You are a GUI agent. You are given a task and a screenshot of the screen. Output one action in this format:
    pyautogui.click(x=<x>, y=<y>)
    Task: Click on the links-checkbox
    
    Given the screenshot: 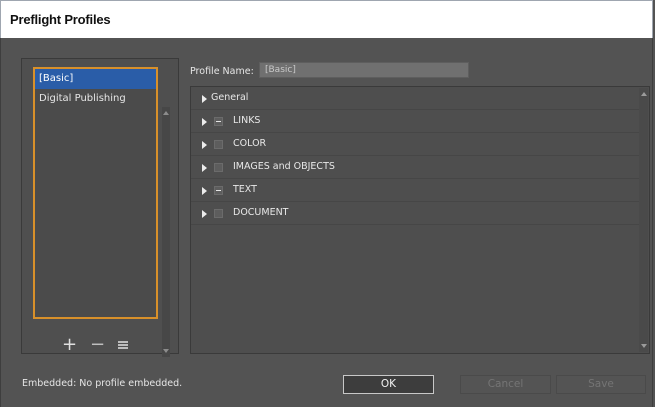 What is the action you would take?
    pyautogui.click(x=218, y=121)
    